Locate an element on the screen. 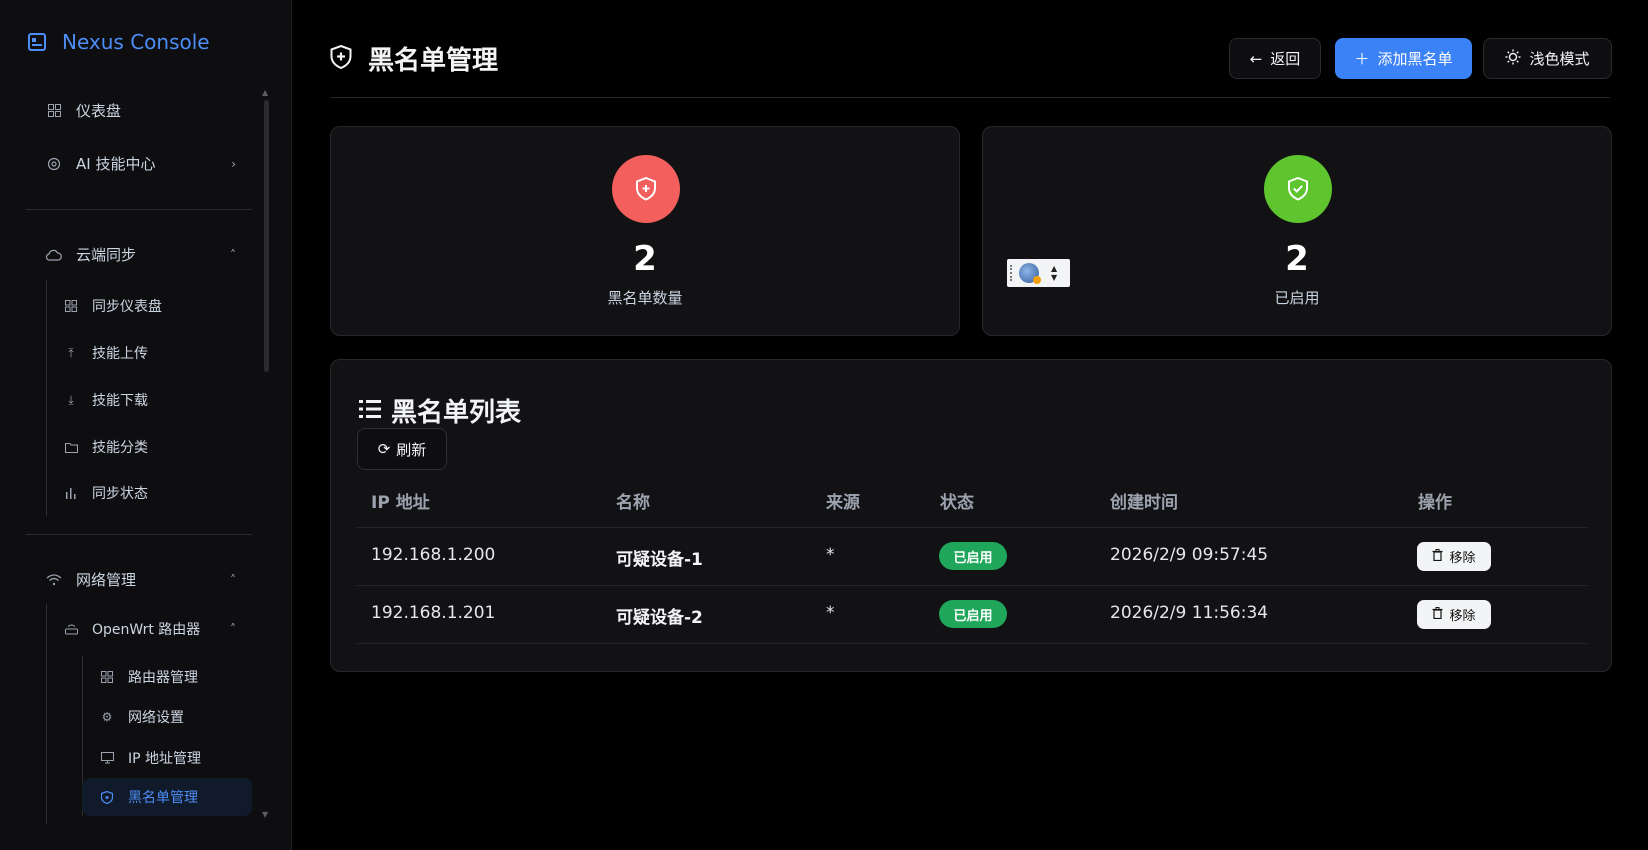 Image resolution: width=1648 pixels, height=850 pixels. page-title: 黑名单管理 is located at coordinates (433, 61).